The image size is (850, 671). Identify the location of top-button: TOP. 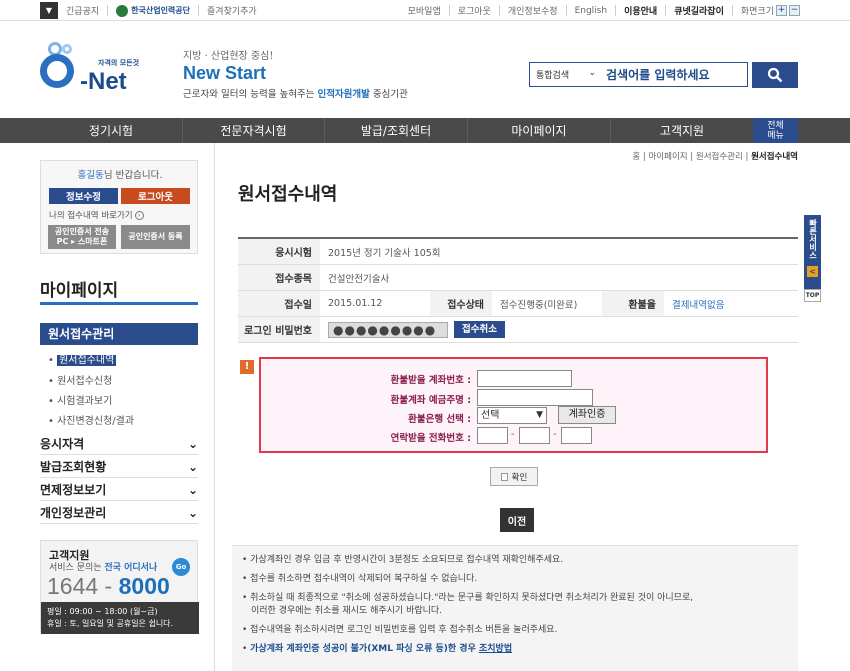
(812, 295).